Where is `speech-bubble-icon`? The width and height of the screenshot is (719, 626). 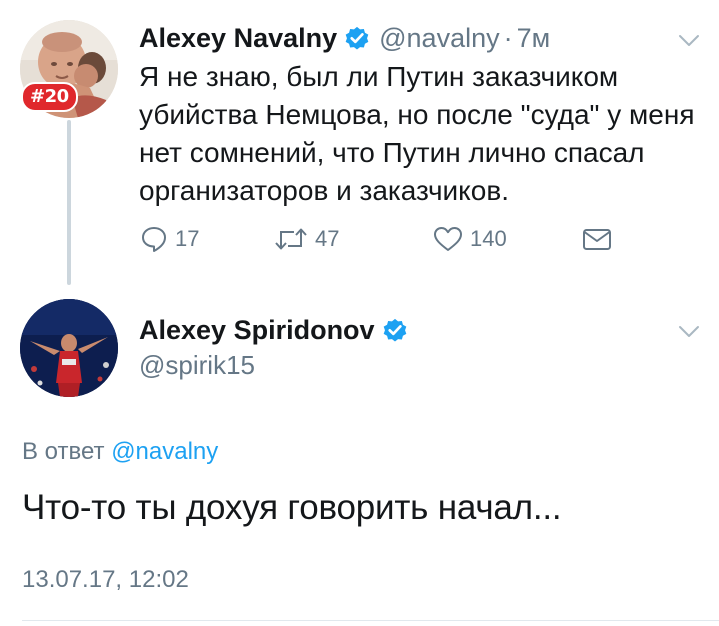 speech-bubble-icon is located at coordinates (154, 239).